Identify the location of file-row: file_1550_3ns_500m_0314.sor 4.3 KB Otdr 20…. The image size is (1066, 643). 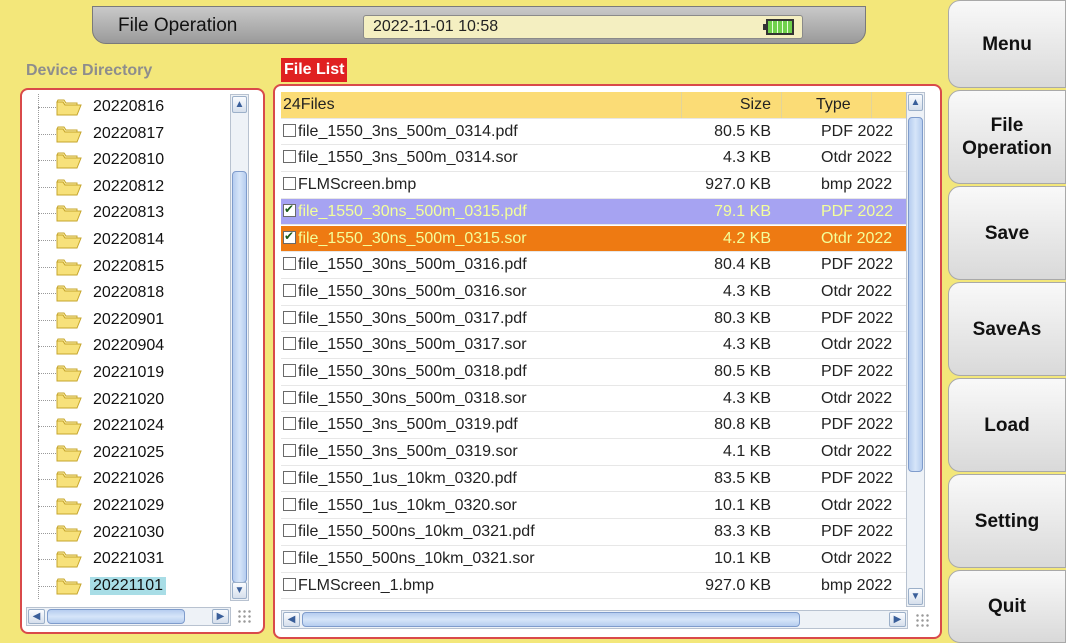
(595, 159).